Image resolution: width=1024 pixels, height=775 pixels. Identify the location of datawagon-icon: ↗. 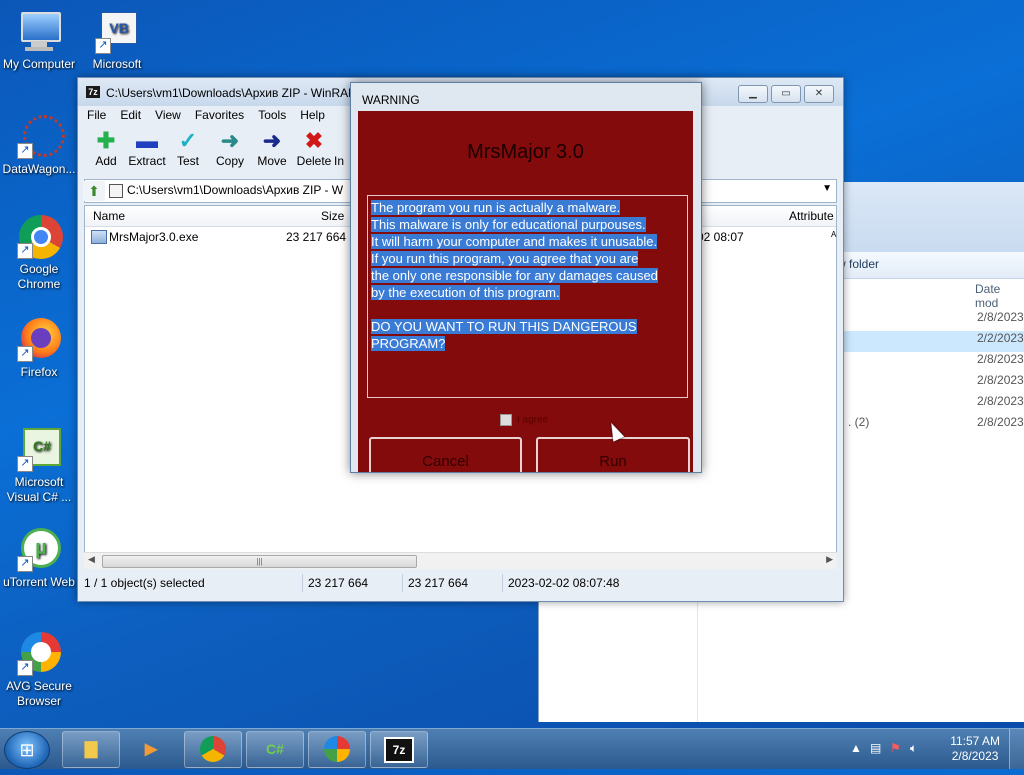
(41, 137).